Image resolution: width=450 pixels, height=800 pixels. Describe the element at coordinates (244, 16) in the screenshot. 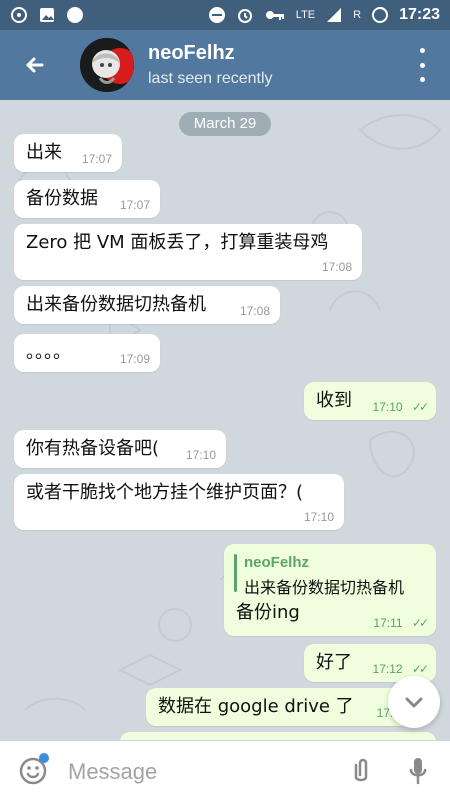

I see `alarm-icon` at that location.